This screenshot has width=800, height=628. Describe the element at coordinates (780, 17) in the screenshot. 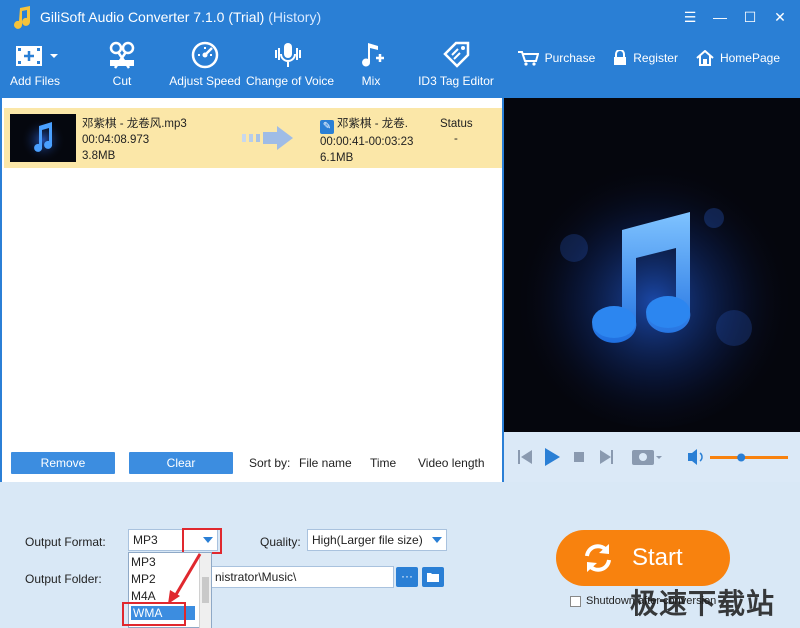

I see `close-icon: ✕` at that location.